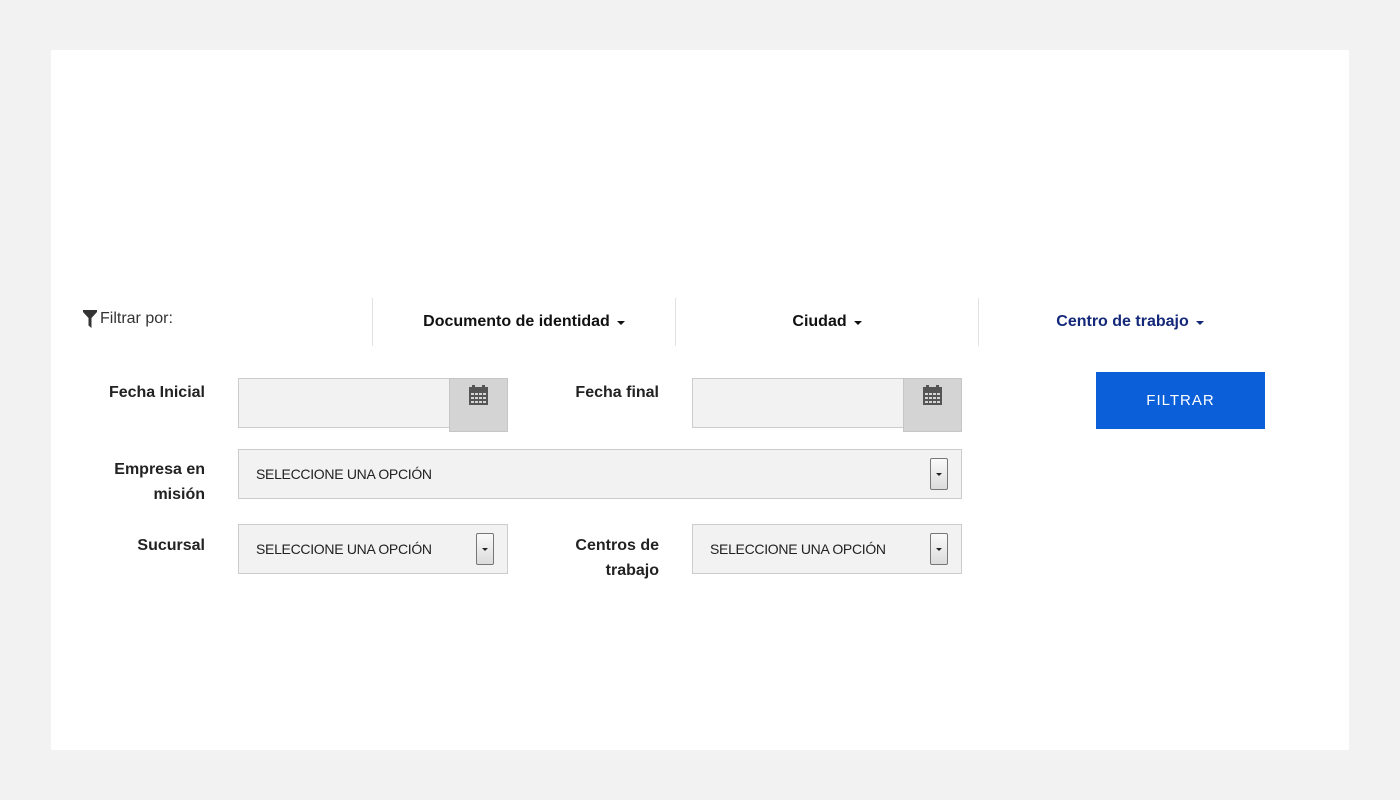 This screenshot has width=1400, height=800. Describe the element at coordinates (516, 321) in the screenshot. I see `dropdown-label: Documento de identidad` at that location.